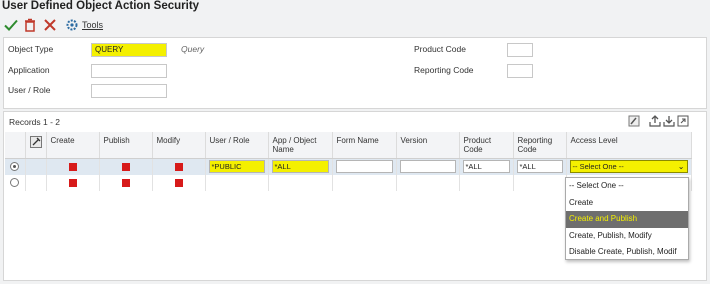  Describe the element at coordinates (73, 145) in the screenshot. I see `create-column-header: Create` at that location.